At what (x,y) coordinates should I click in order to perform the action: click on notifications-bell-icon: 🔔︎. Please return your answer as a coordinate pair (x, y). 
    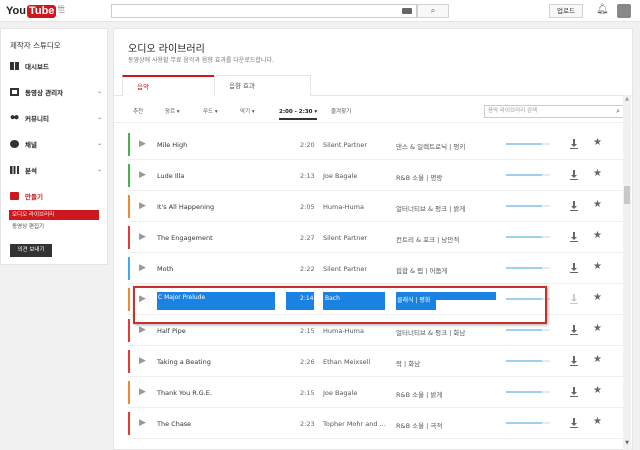
    Looking at the image, I should click on (602, 10).